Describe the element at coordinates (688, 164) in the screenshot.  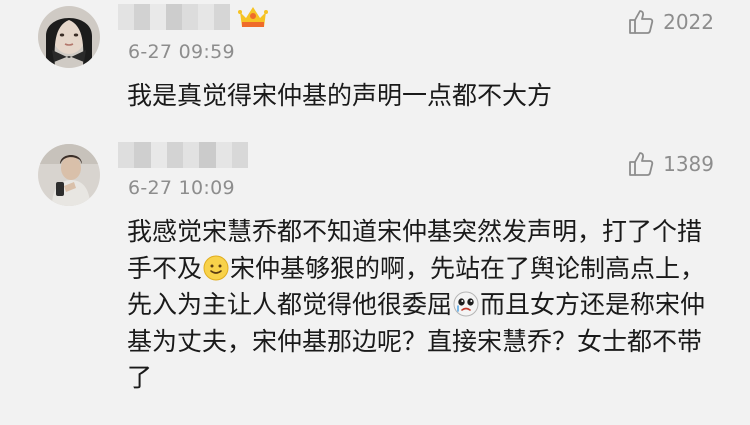
I see `like-count: 1389` at that location.